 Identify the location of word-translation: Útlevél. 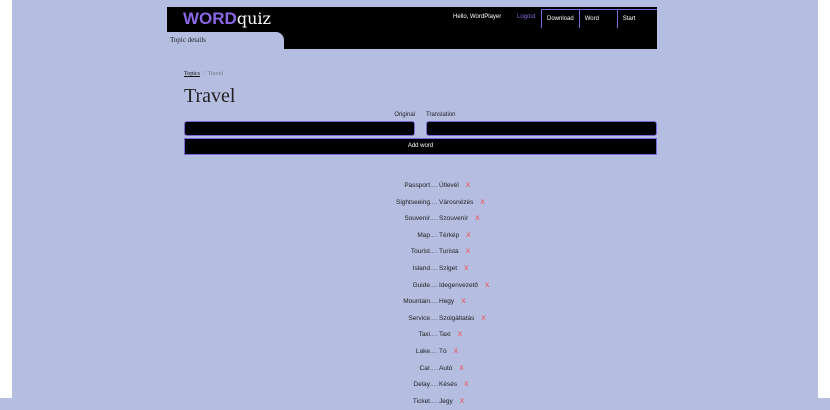
(449, 185).